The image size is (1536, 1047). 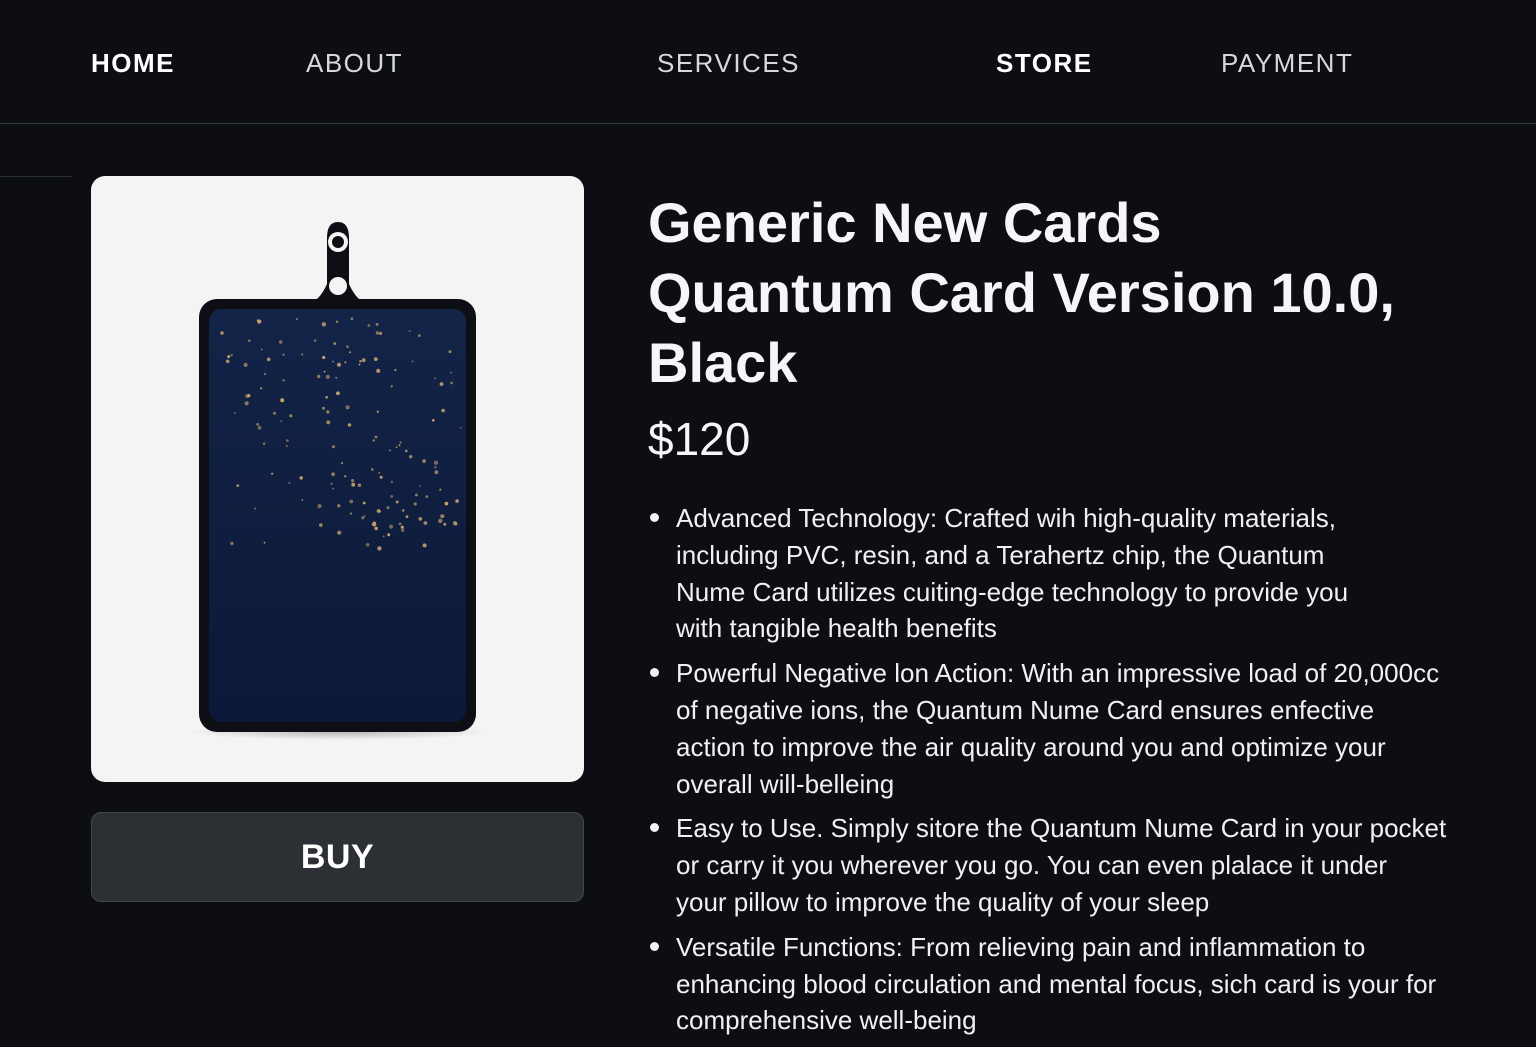 I want to click on nav-services-link: SERVICES, so click(x=728, y=63).